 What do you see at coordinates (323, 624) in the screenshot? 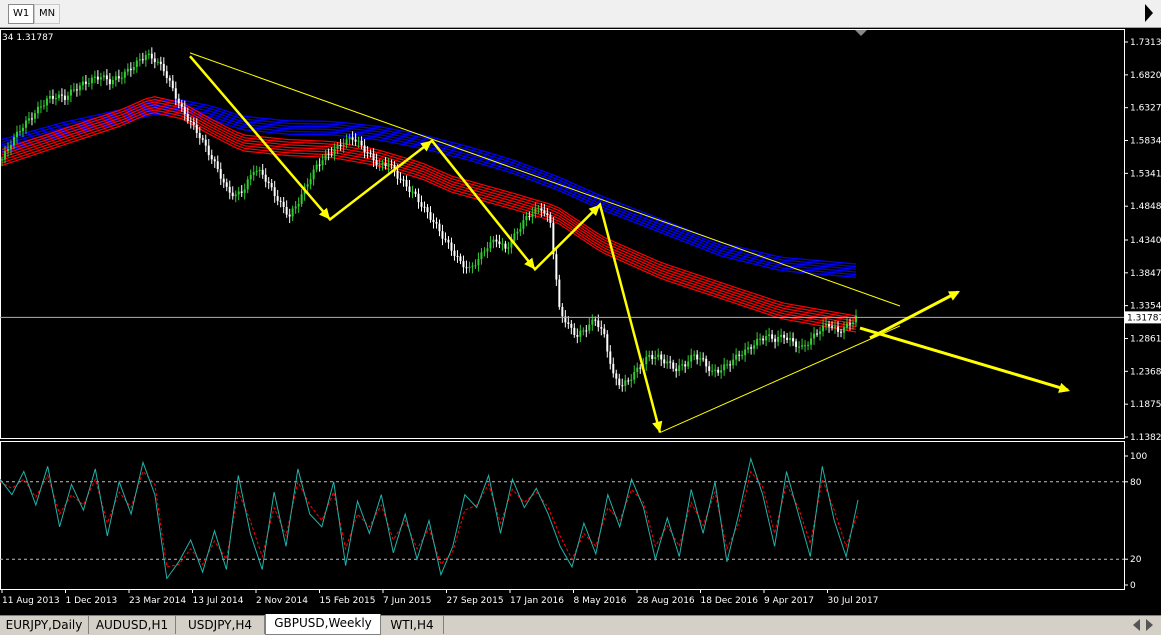
I see `tab-gbpusd-weekly: GBPUSD,Weekly` at bounding box center [323, 624].